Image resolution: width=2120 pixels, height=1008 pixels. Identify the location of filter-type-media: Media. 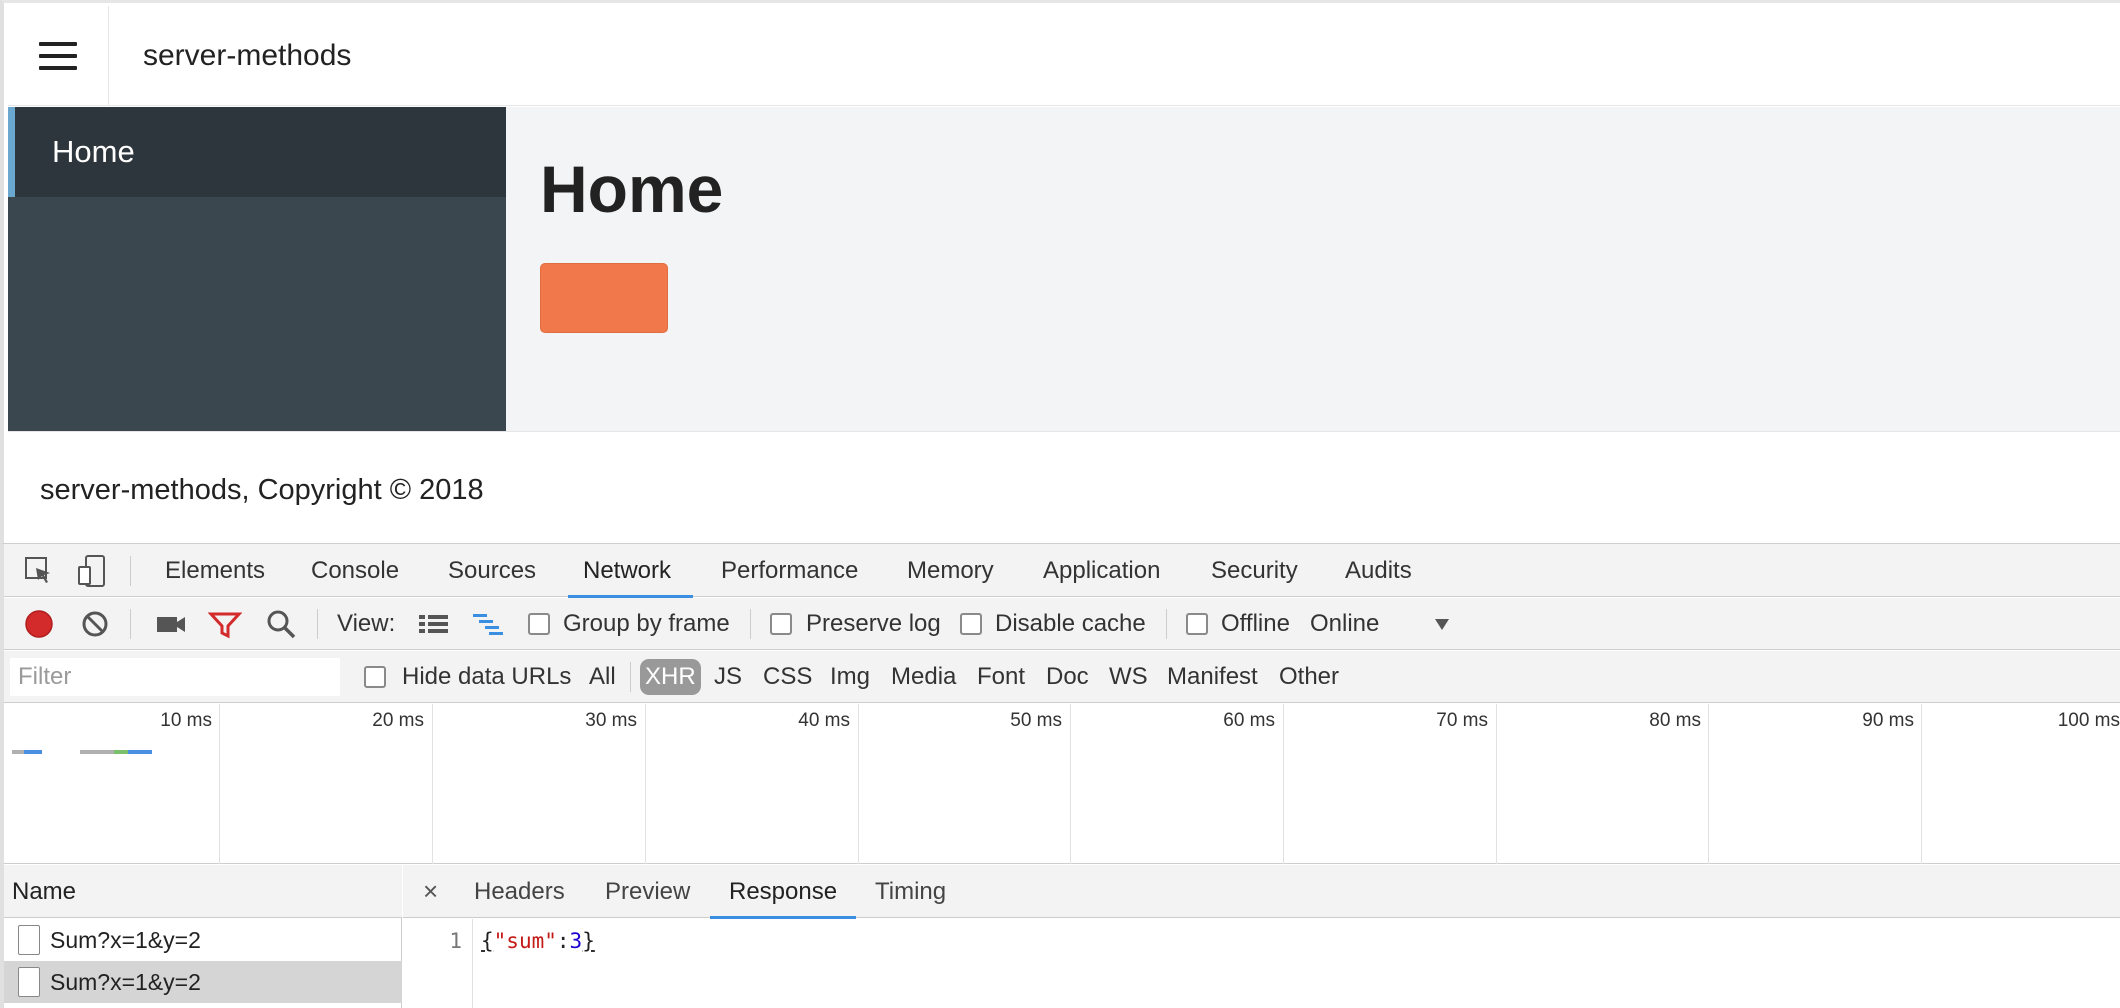
(923, 677).